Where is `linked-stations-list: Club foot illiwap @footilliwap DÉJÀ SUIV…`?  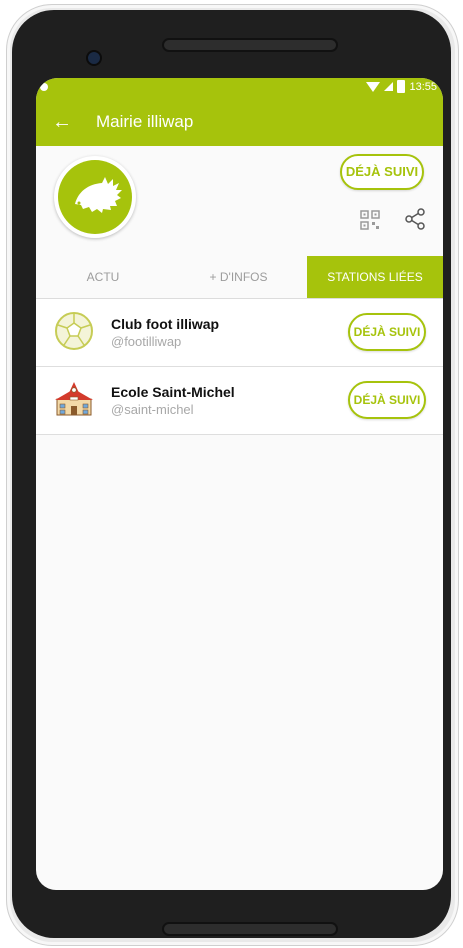
linked-stations-list: Club foot illiwap @footilliwap DÉJÀ SUIV… is located at coordinates (239, 367).